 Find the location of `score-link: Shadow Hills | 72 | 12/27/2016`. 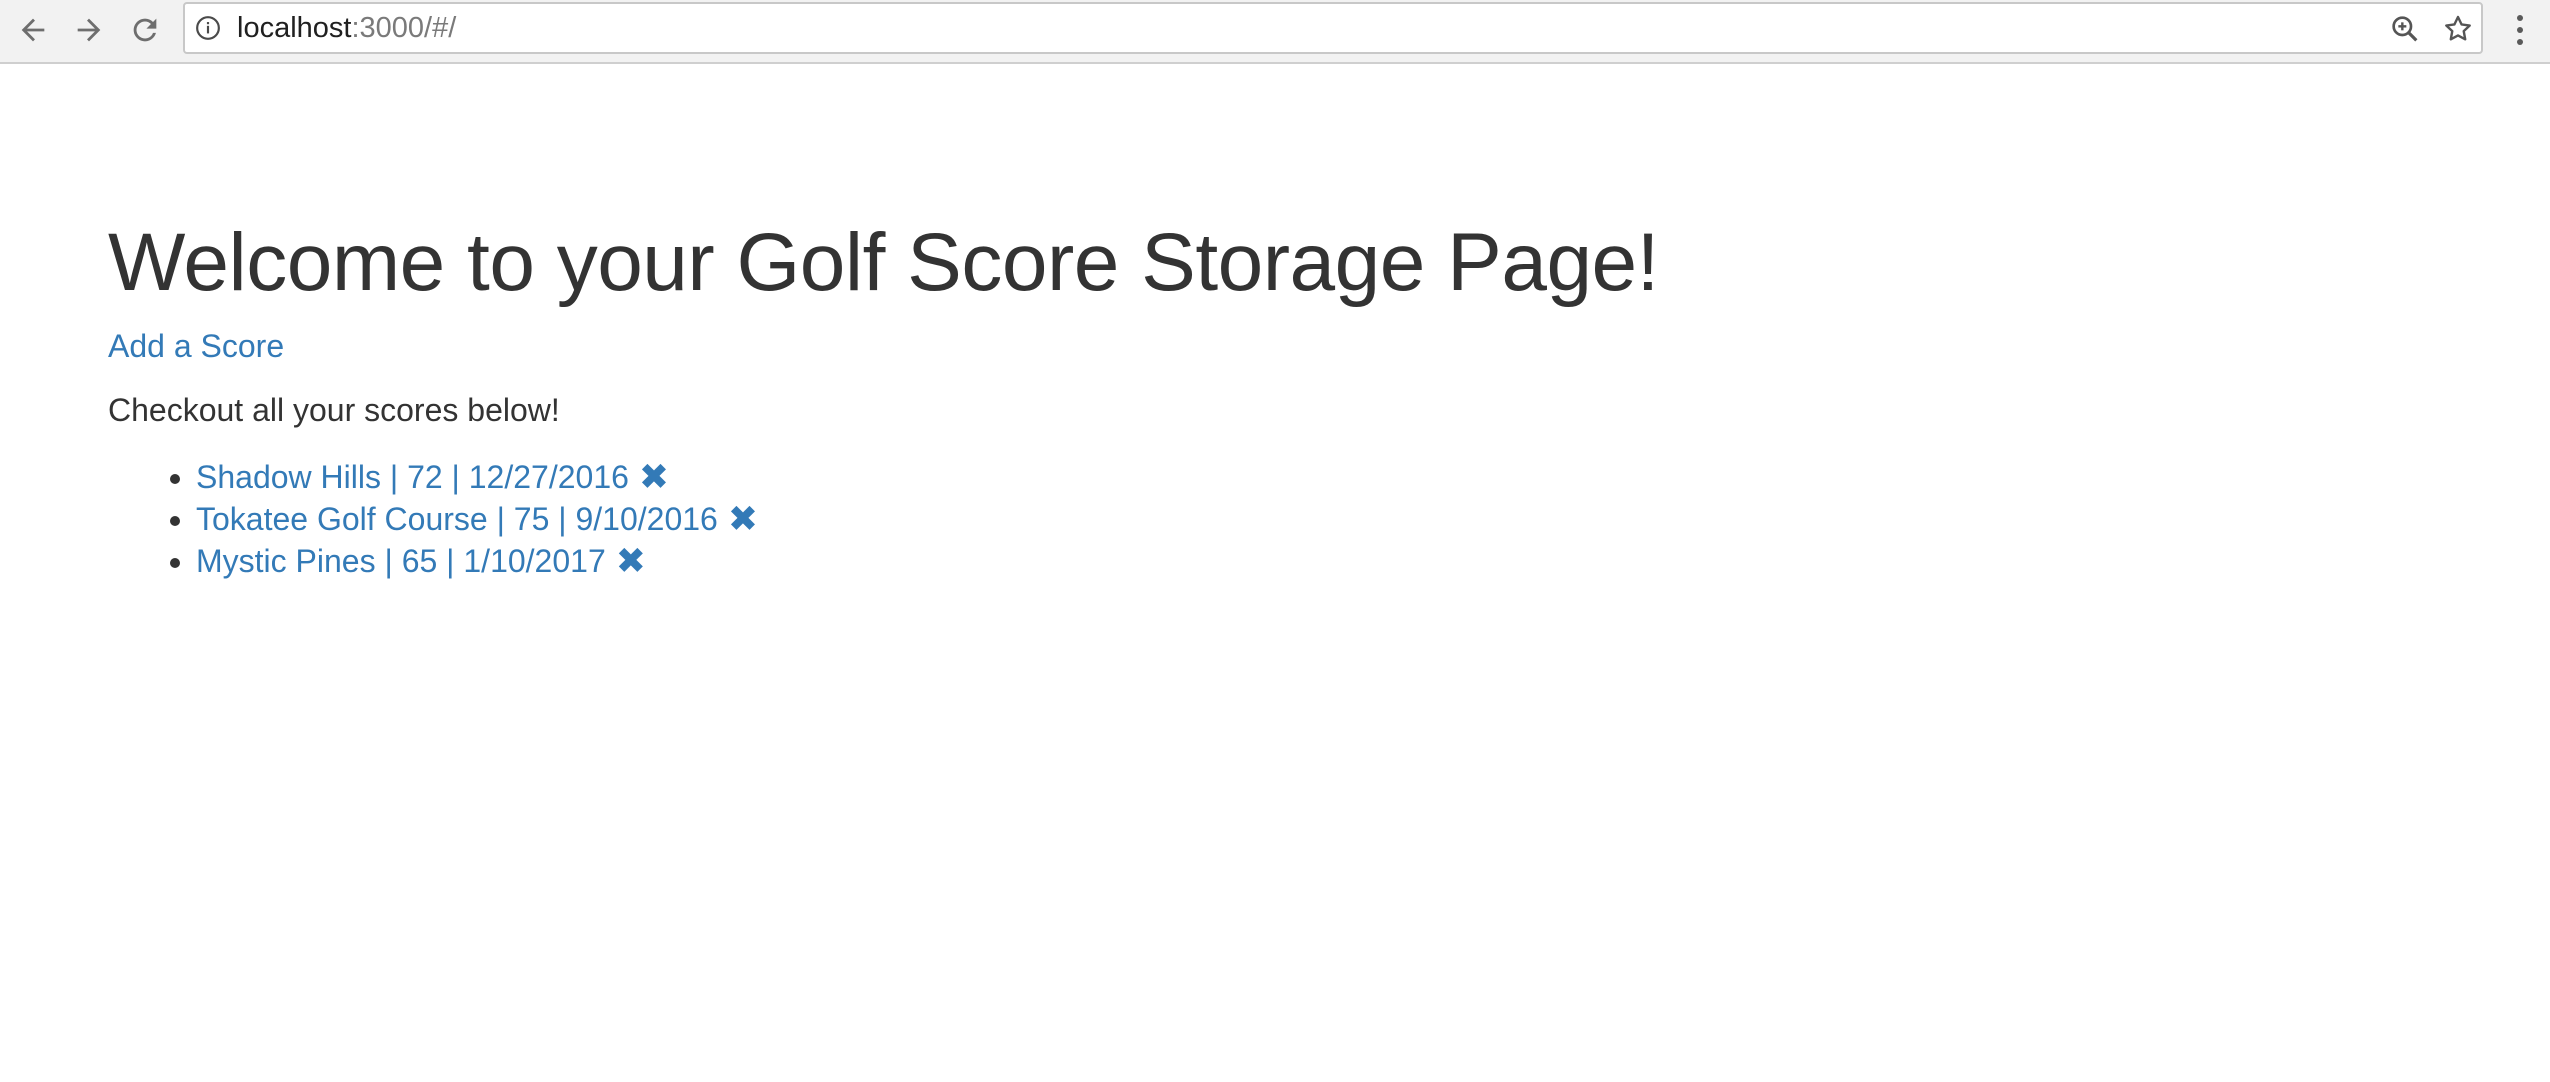

score-link: Shadow Hills | 72 | 12/27/2016 is located at coordinates (412, 477).